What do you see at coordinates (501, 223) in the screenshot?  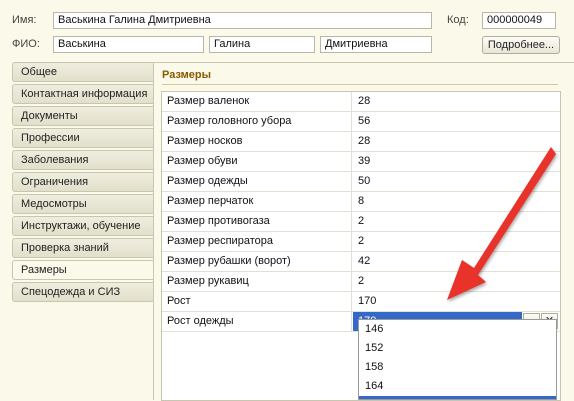 I see `annotation-arrow-icon` at bounding box center [501, 223].